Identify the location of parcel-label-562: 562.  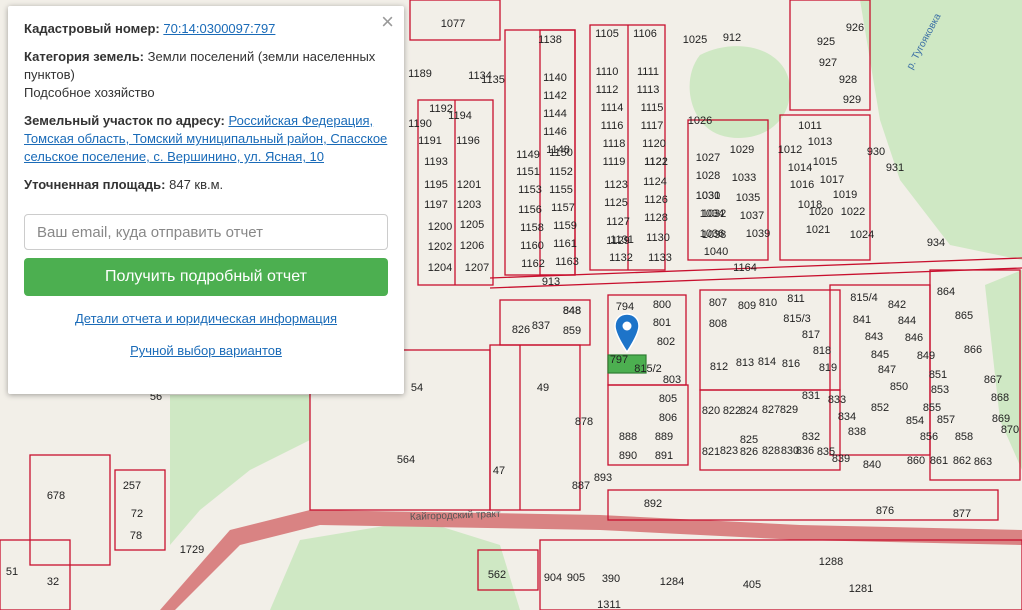
(497, 575).